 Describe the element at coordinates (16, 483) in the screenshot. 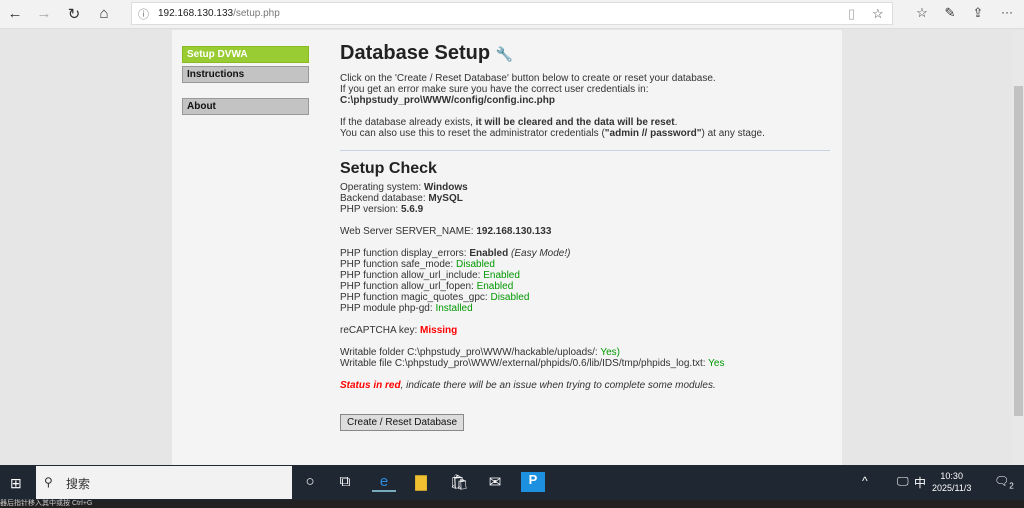

I see `windows-start-icon: ⊞` at that location.